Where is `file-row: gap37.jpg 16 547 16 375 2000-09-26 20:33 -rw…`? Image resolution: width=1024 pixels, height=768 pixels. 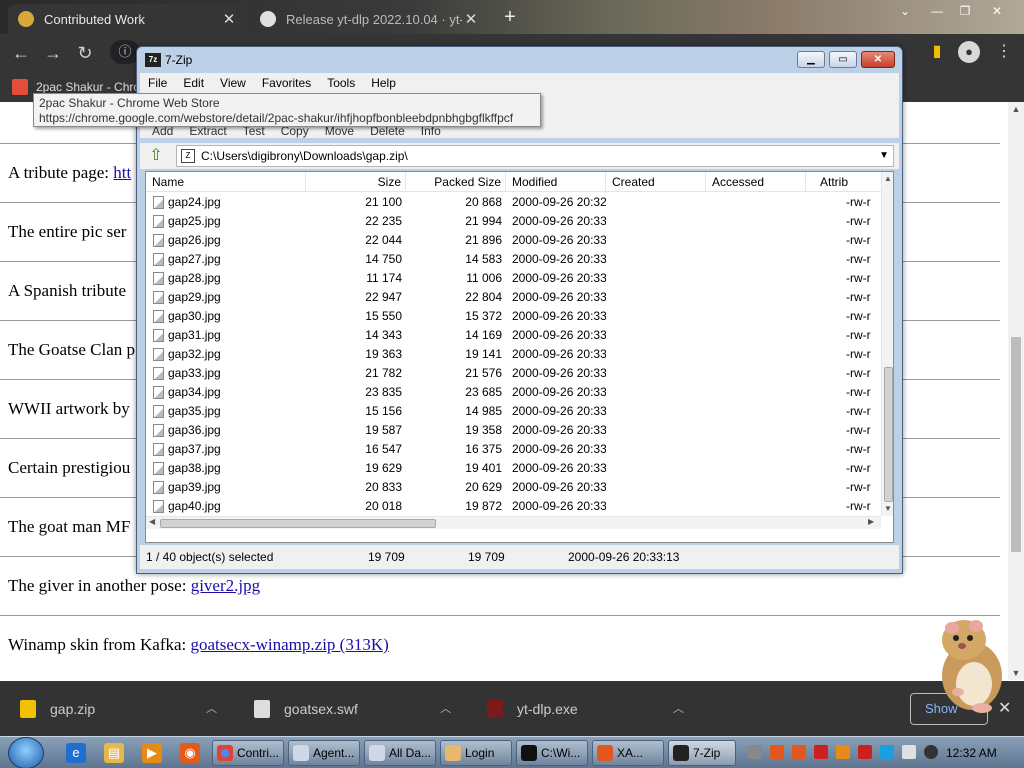
file-row: gap37.jpg 16 547 16 375 2000-09-26 20:33 -rw… is located at coordinates (513, 449).